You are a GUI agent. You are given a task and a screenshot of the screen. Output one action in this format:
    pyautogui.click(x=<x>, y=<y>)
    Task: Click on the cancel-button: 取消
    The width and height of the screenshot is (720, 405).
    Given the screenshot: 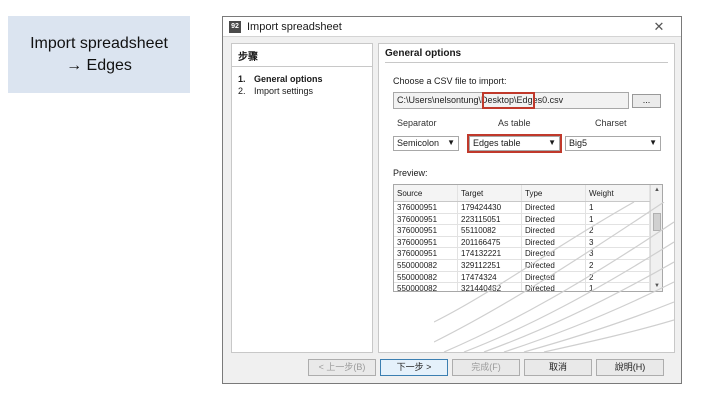 What is the action you would take?
    pyautogui.click(x=558, y=367)
    